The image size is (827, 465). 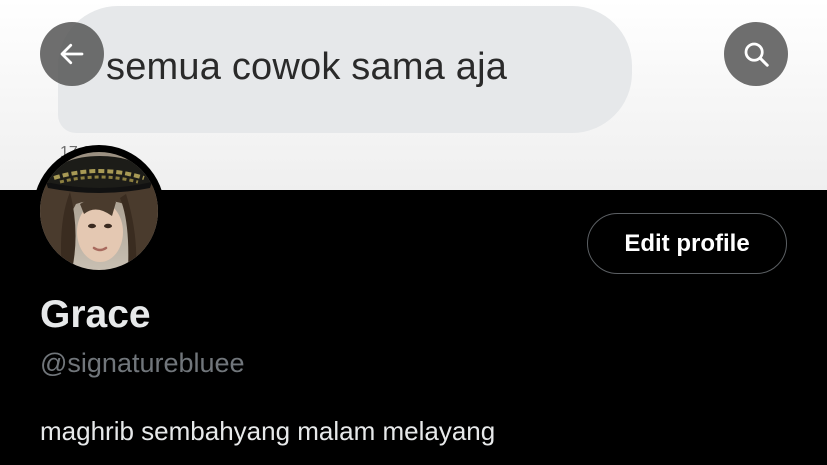 What do you see at coordinates (142, 363) in the screenshot?
I see `user-handle: @signaturebluee` at bounding box center [142, 363].